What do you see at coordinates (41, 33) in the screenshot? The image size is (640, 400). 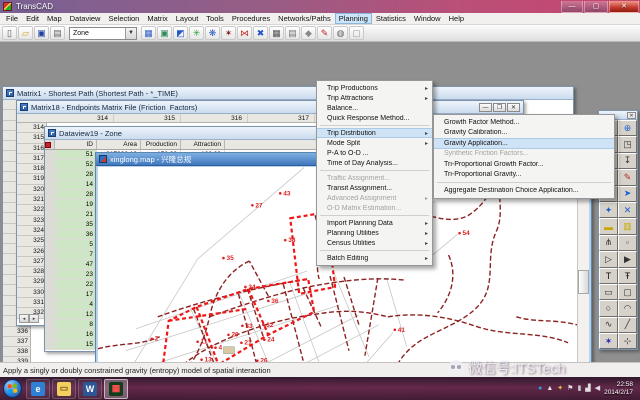 I see `save-button: ▣` at bounding box center [41, 33].